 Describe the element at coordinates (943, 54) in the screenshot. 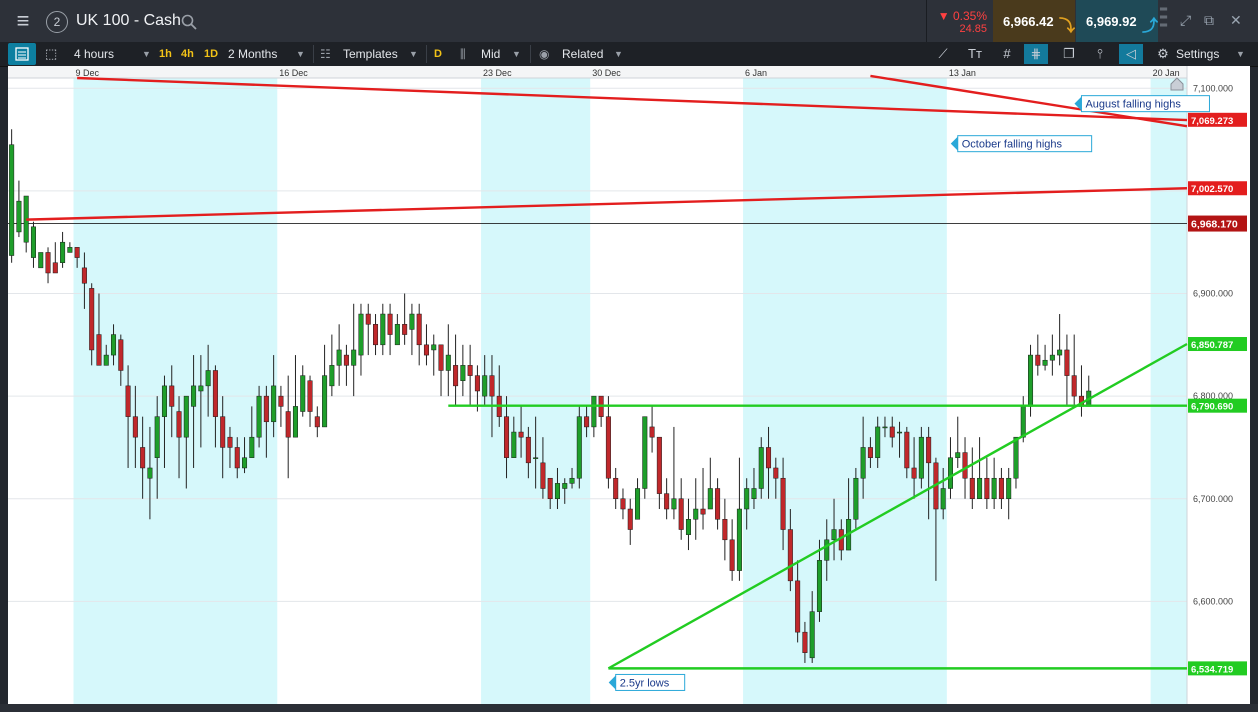

I see `draw-line-icon: ⟋` at that location.